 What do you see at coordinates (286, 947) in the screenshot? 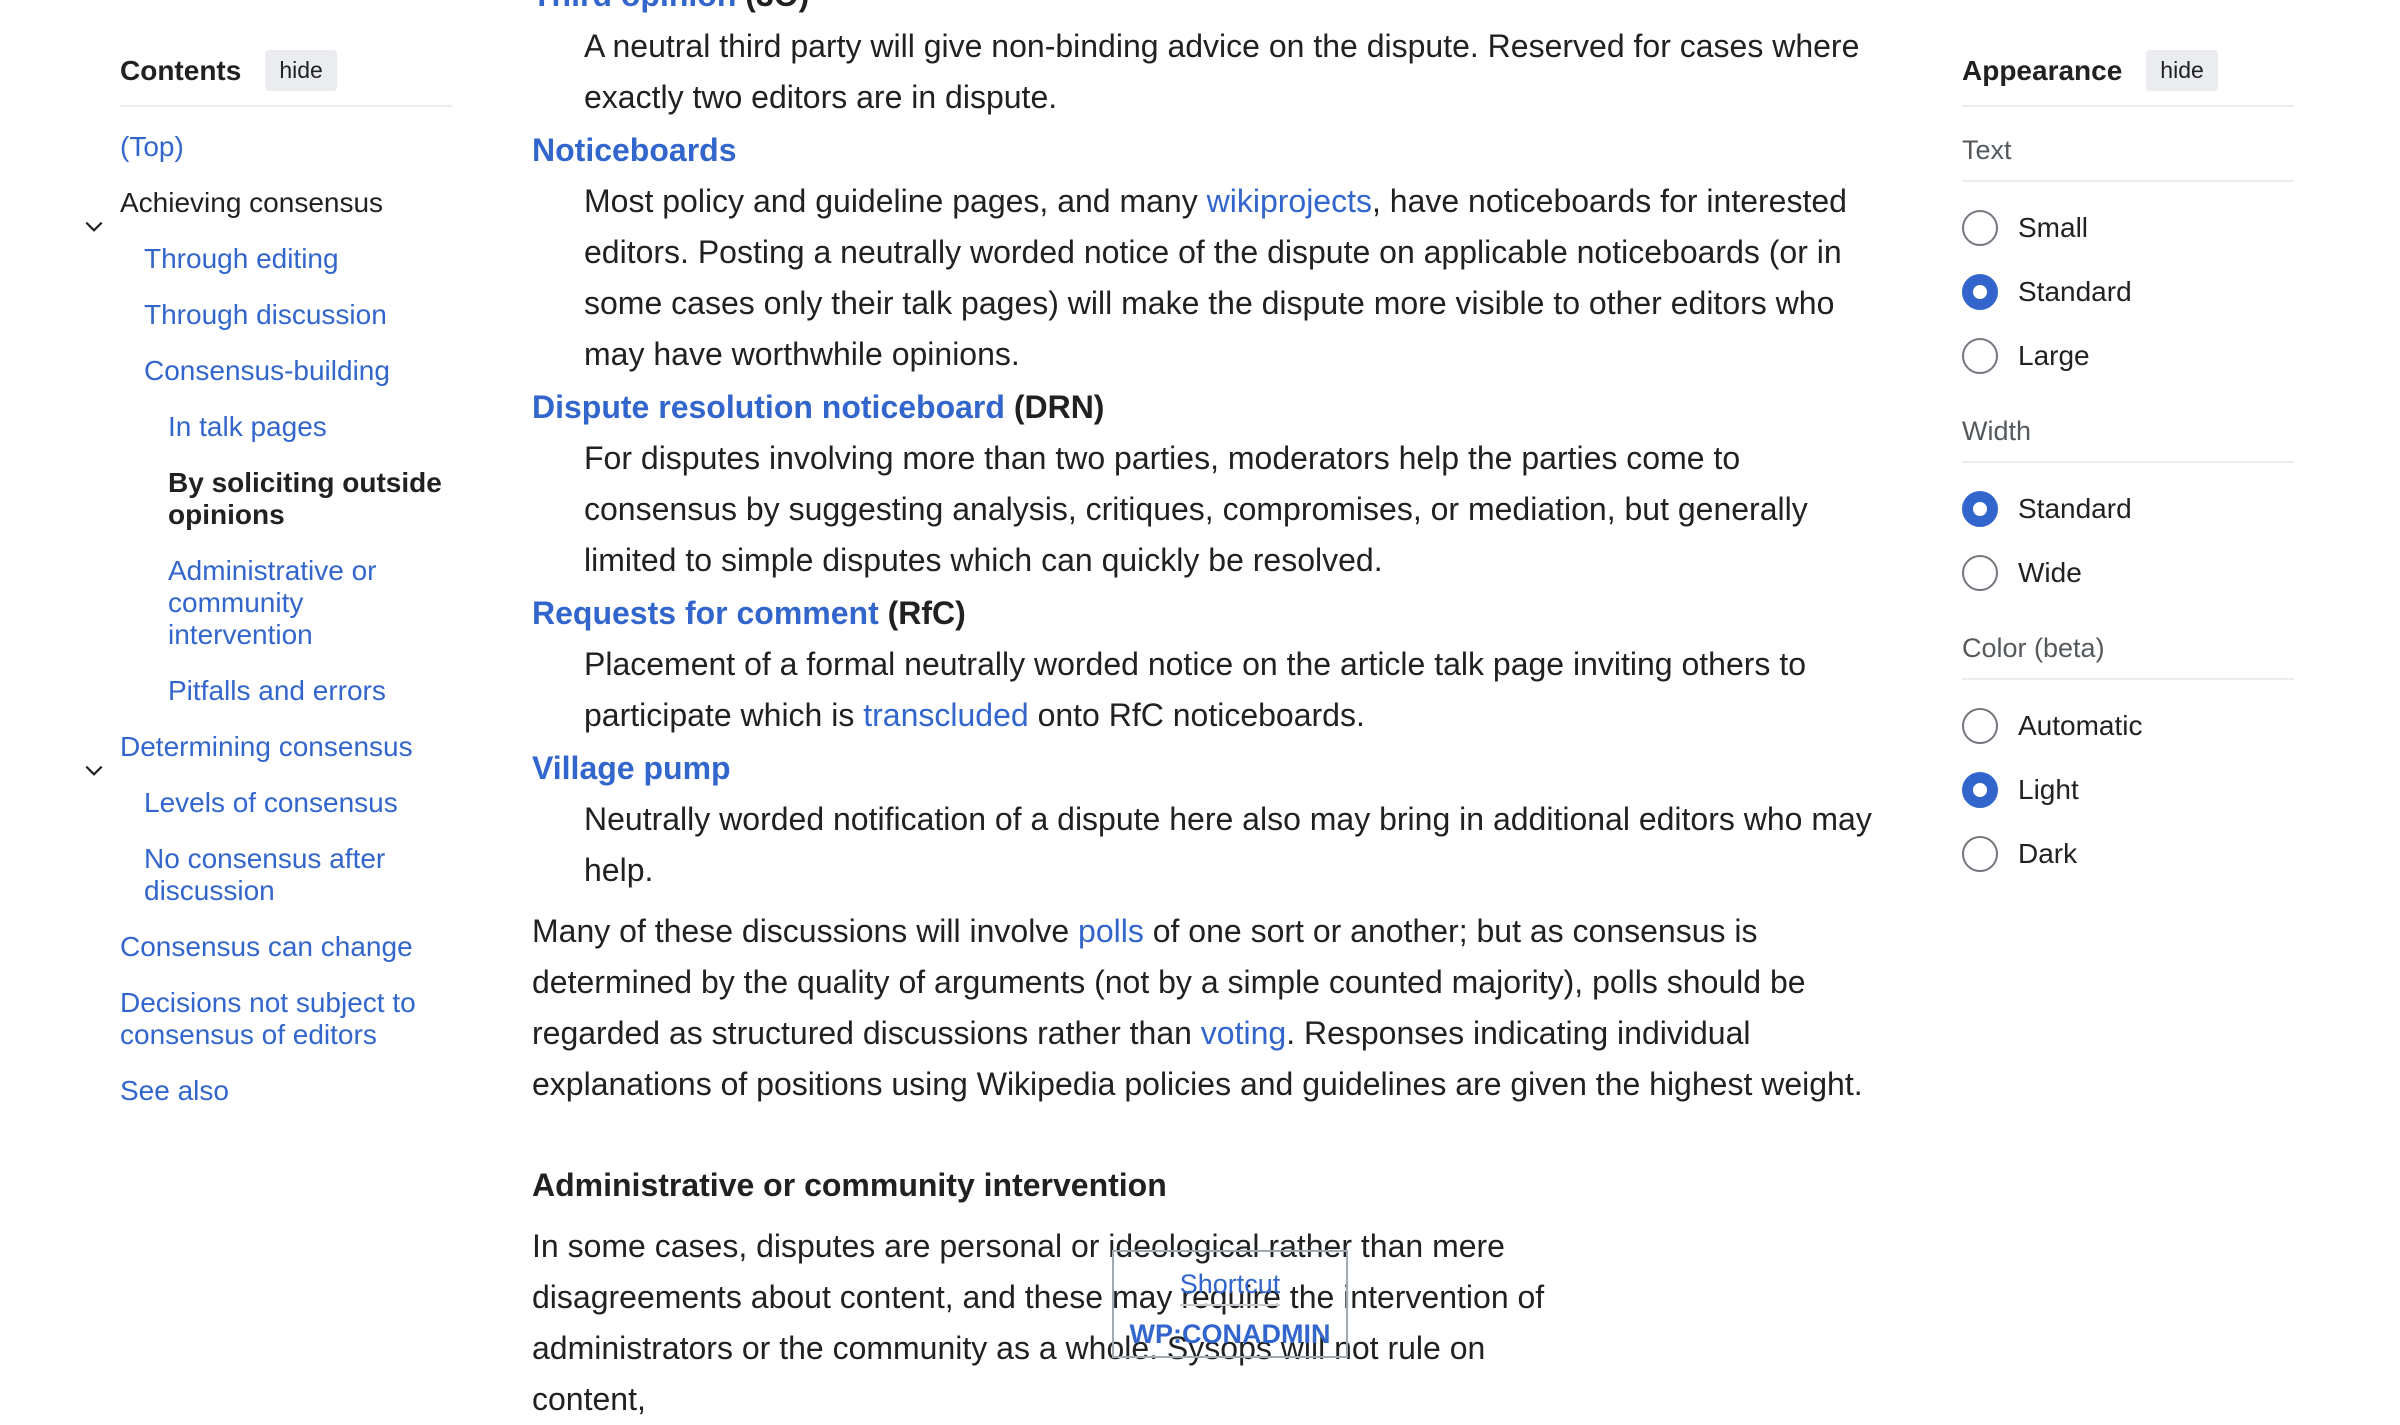
I see `toc-item-consensus-can-change: Consensus can change` at bounding box center [286, 947].